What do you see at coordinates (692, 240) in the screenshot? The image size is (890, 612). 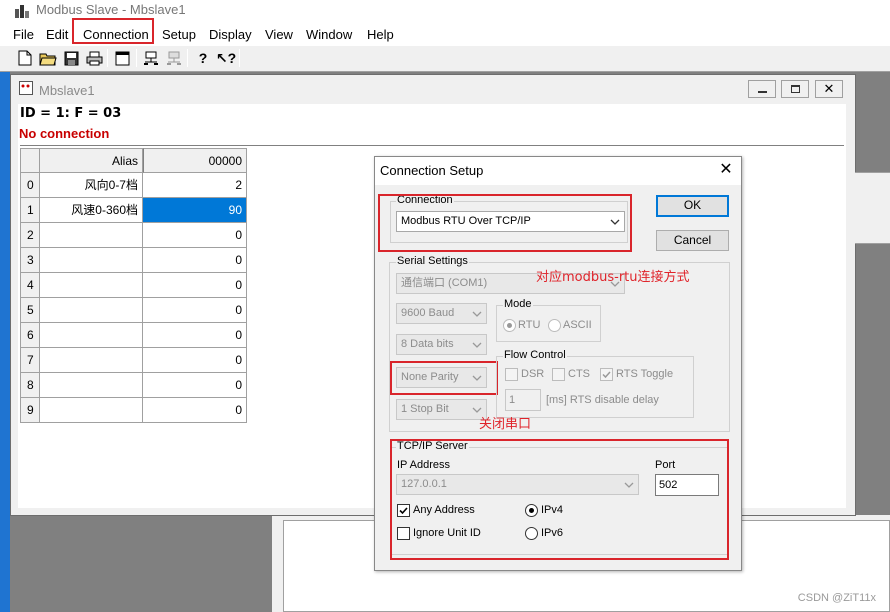 I see `cancel-button: Cancel` at bounding box center [692, 240].